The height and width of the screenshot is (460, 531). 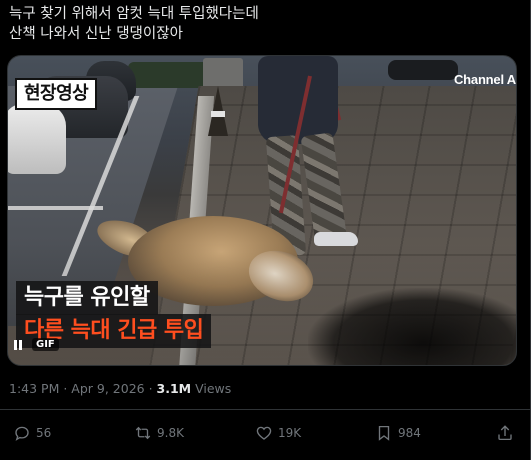 I want to click on reply-count: 56, so click(x=44, y=433).